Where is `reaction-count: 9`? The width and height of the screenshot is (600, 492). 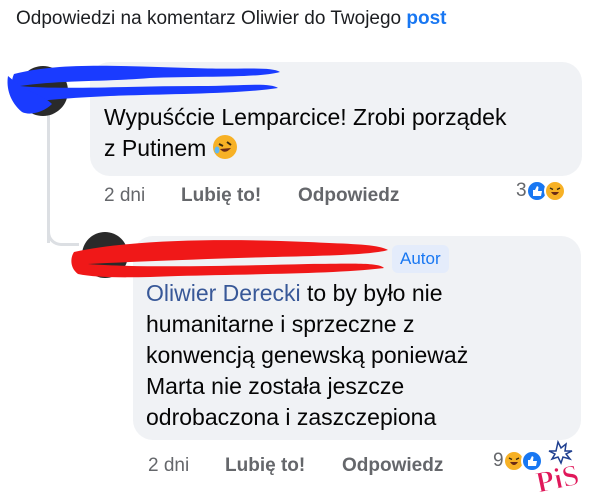 reaction-count: 9 is located at coordinates (498, 460).